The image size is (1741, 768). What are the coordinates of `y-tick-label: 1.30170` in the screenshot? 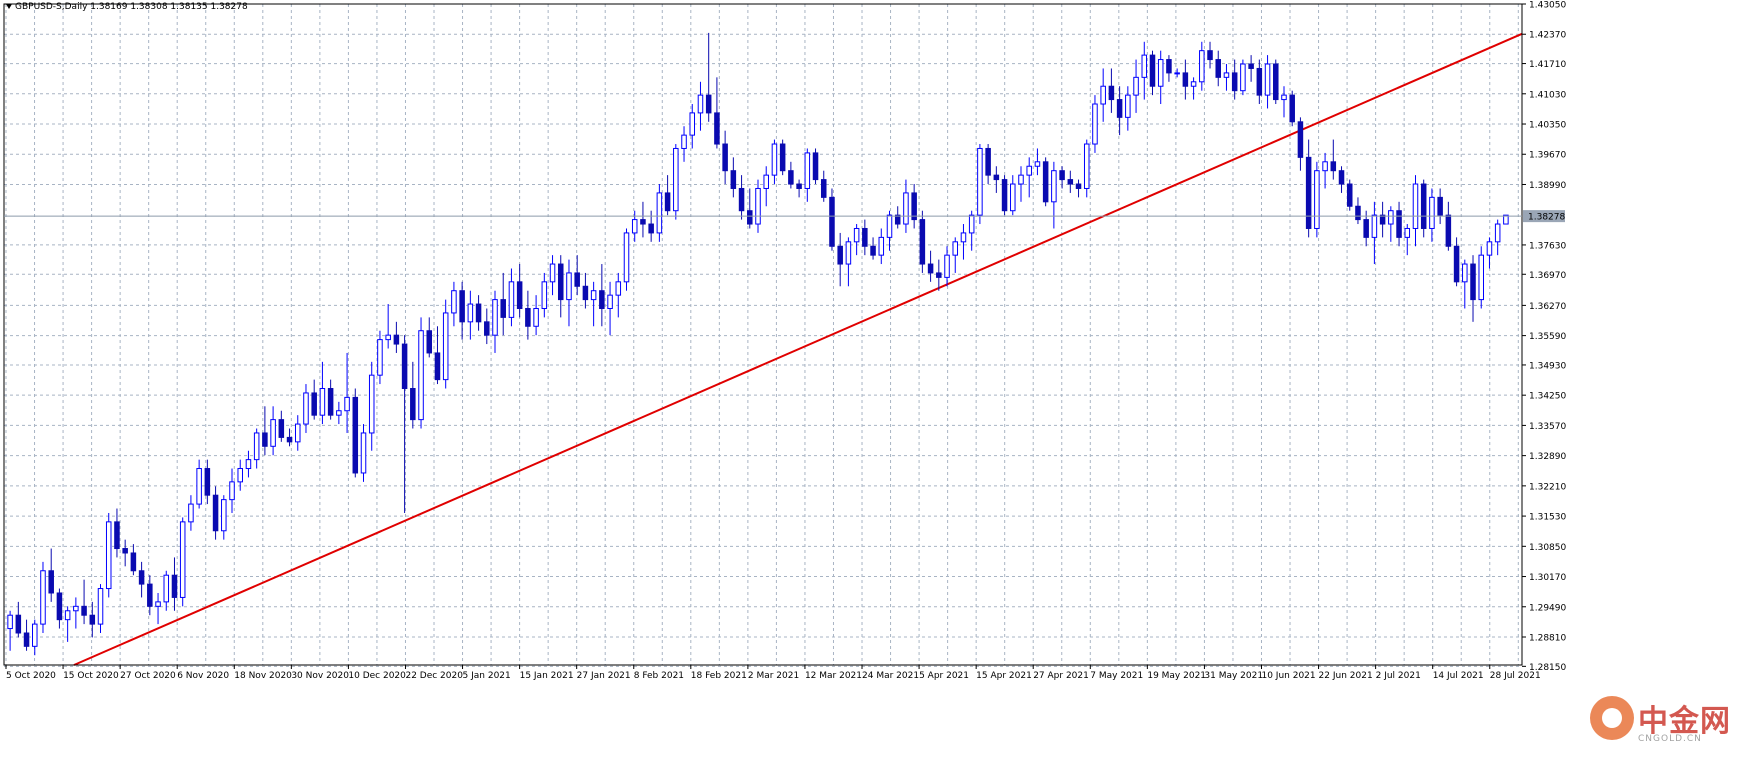 It's located at (1547, 578).